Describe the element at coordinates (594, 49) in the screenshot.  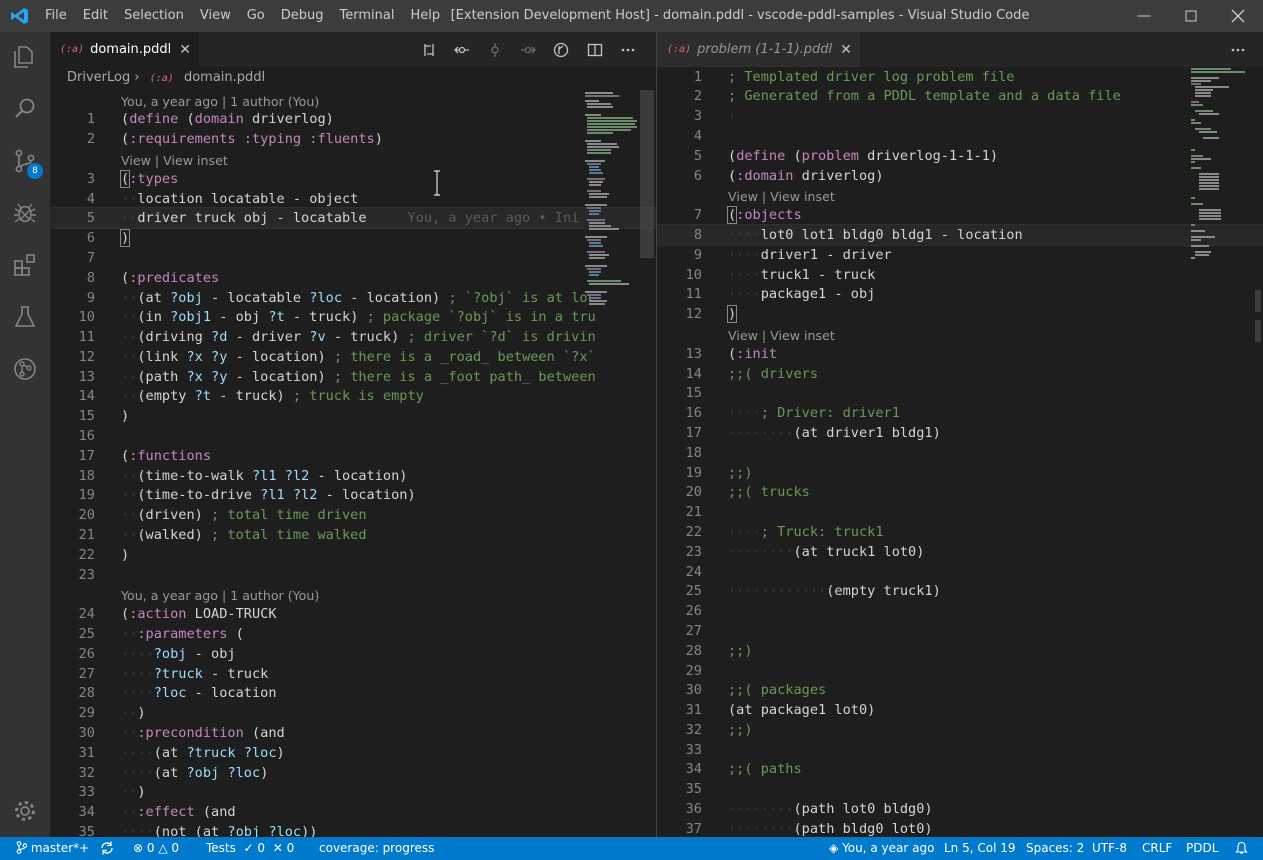
I see `split-editor-icon` at that location.